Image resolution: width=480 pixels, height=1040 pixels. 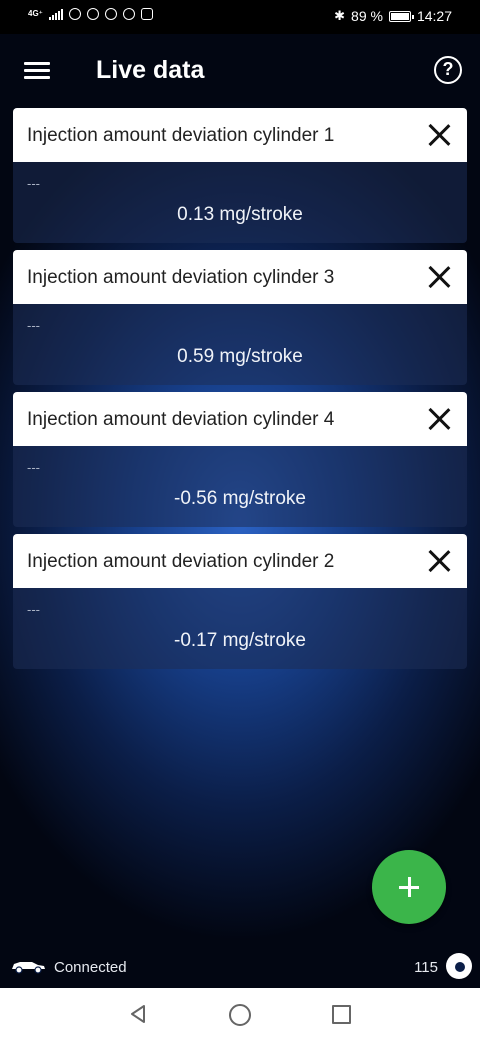 I want to click on card-header: Injection amount deviation cylinder 4, so click(x=240, y=419).